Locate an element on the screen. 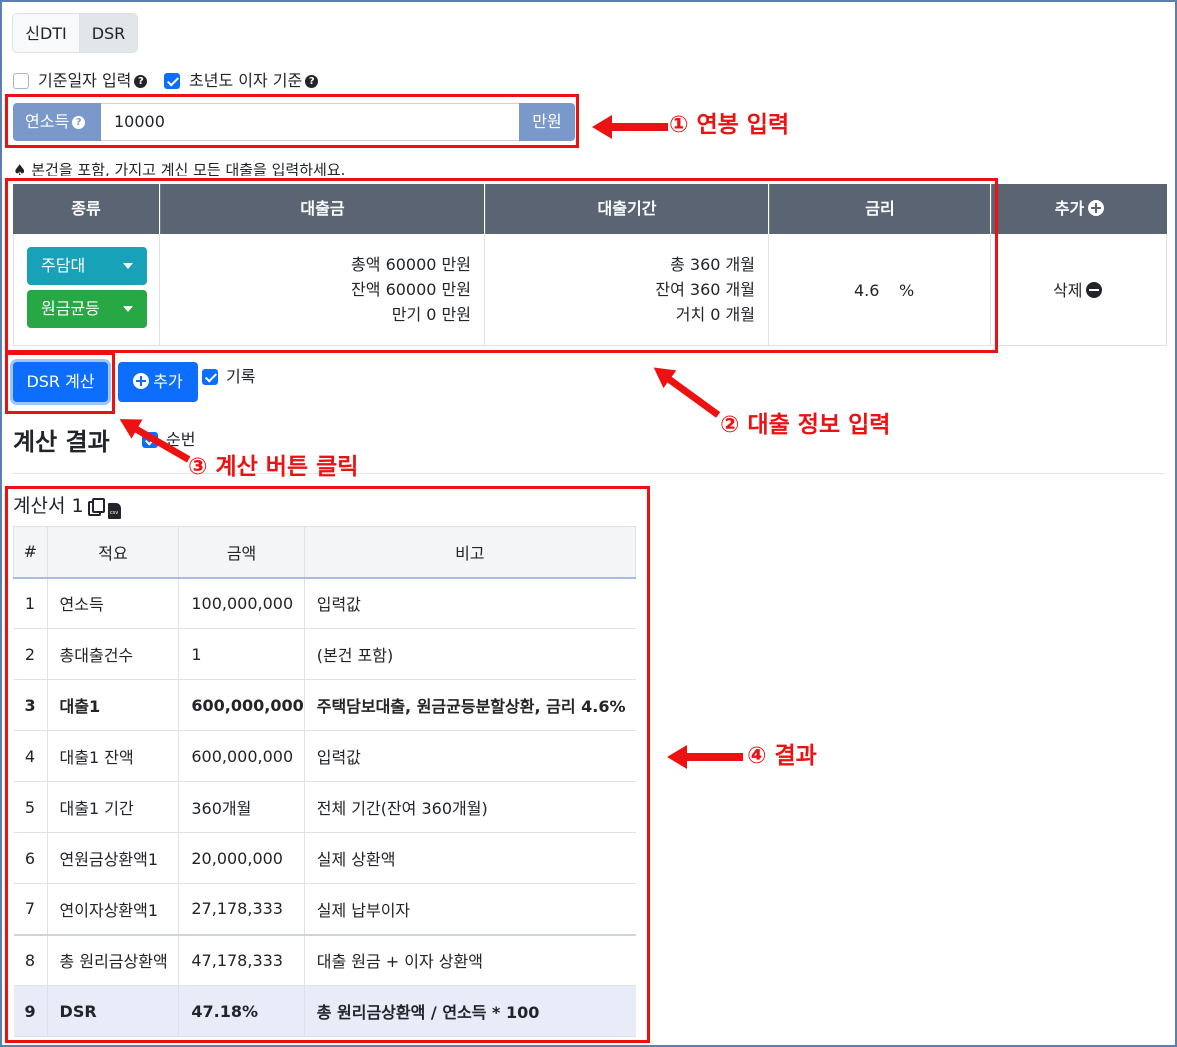  base-date-checkbox is located at coordinates (21, 81).